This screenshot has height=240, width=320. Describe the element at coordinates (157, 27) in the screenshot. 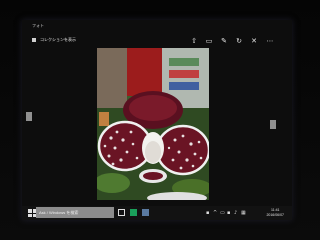

I see `title-bar: フォト` at that location.